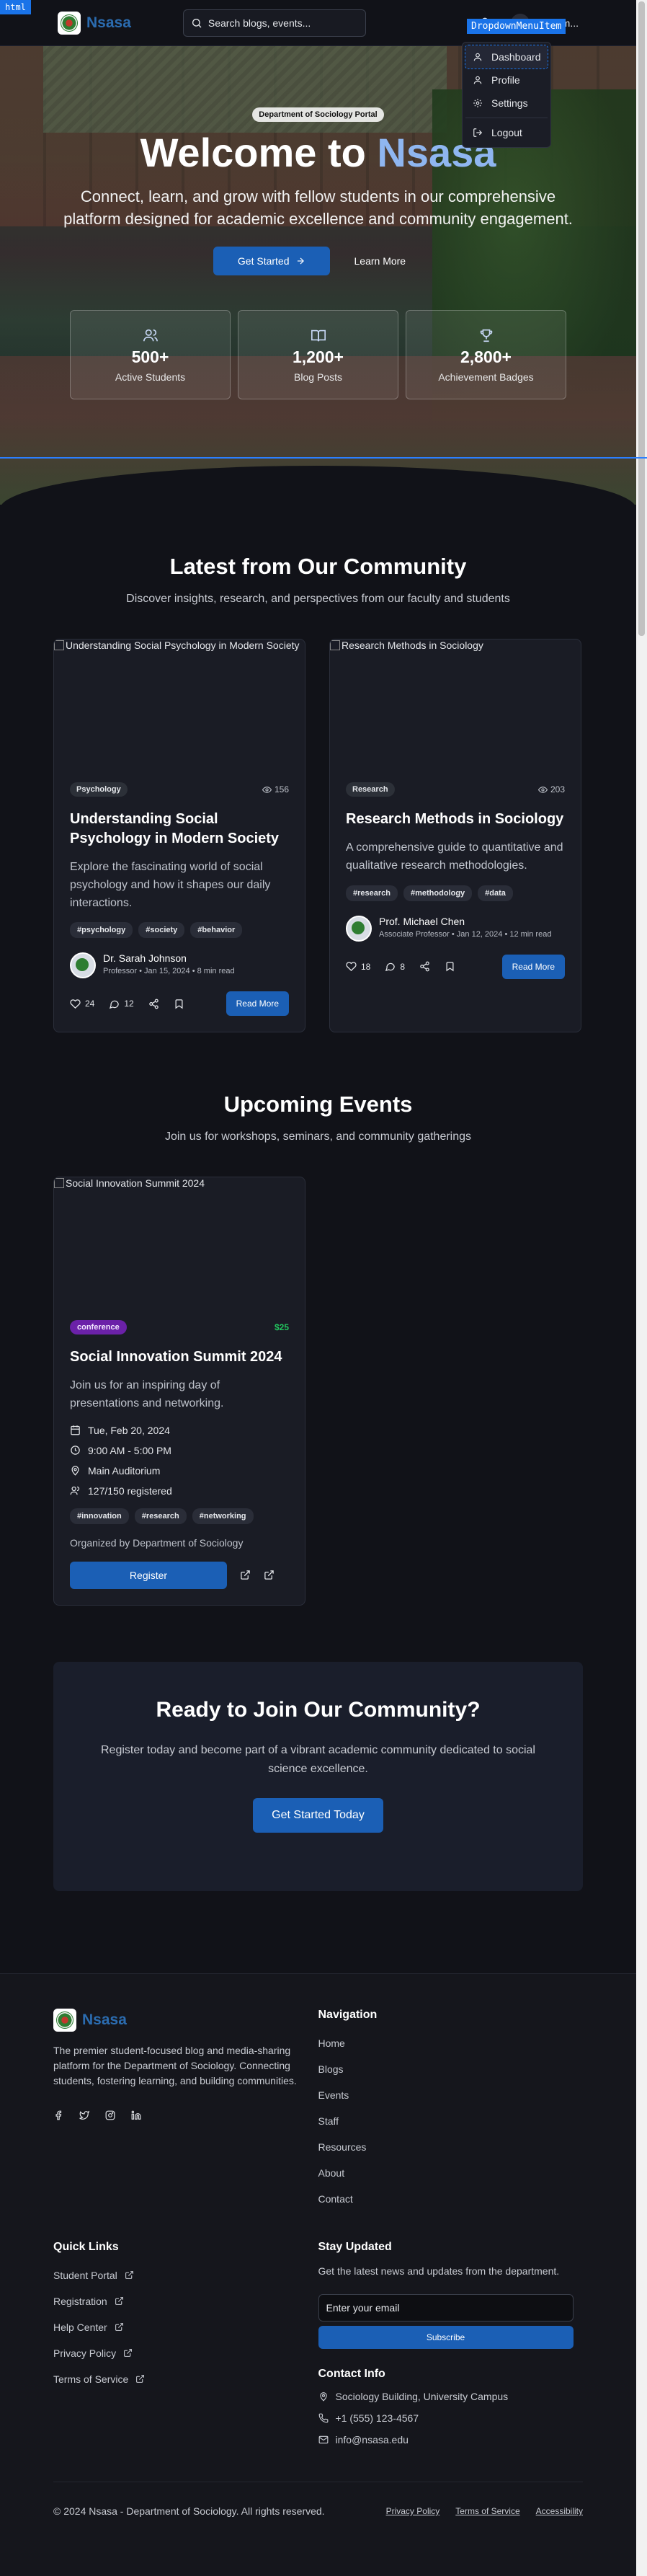  What do you see at coordinates (380, 261) in the screenshot?
I see `learn-more-button: Learn More` at bounding box center [380, 261].